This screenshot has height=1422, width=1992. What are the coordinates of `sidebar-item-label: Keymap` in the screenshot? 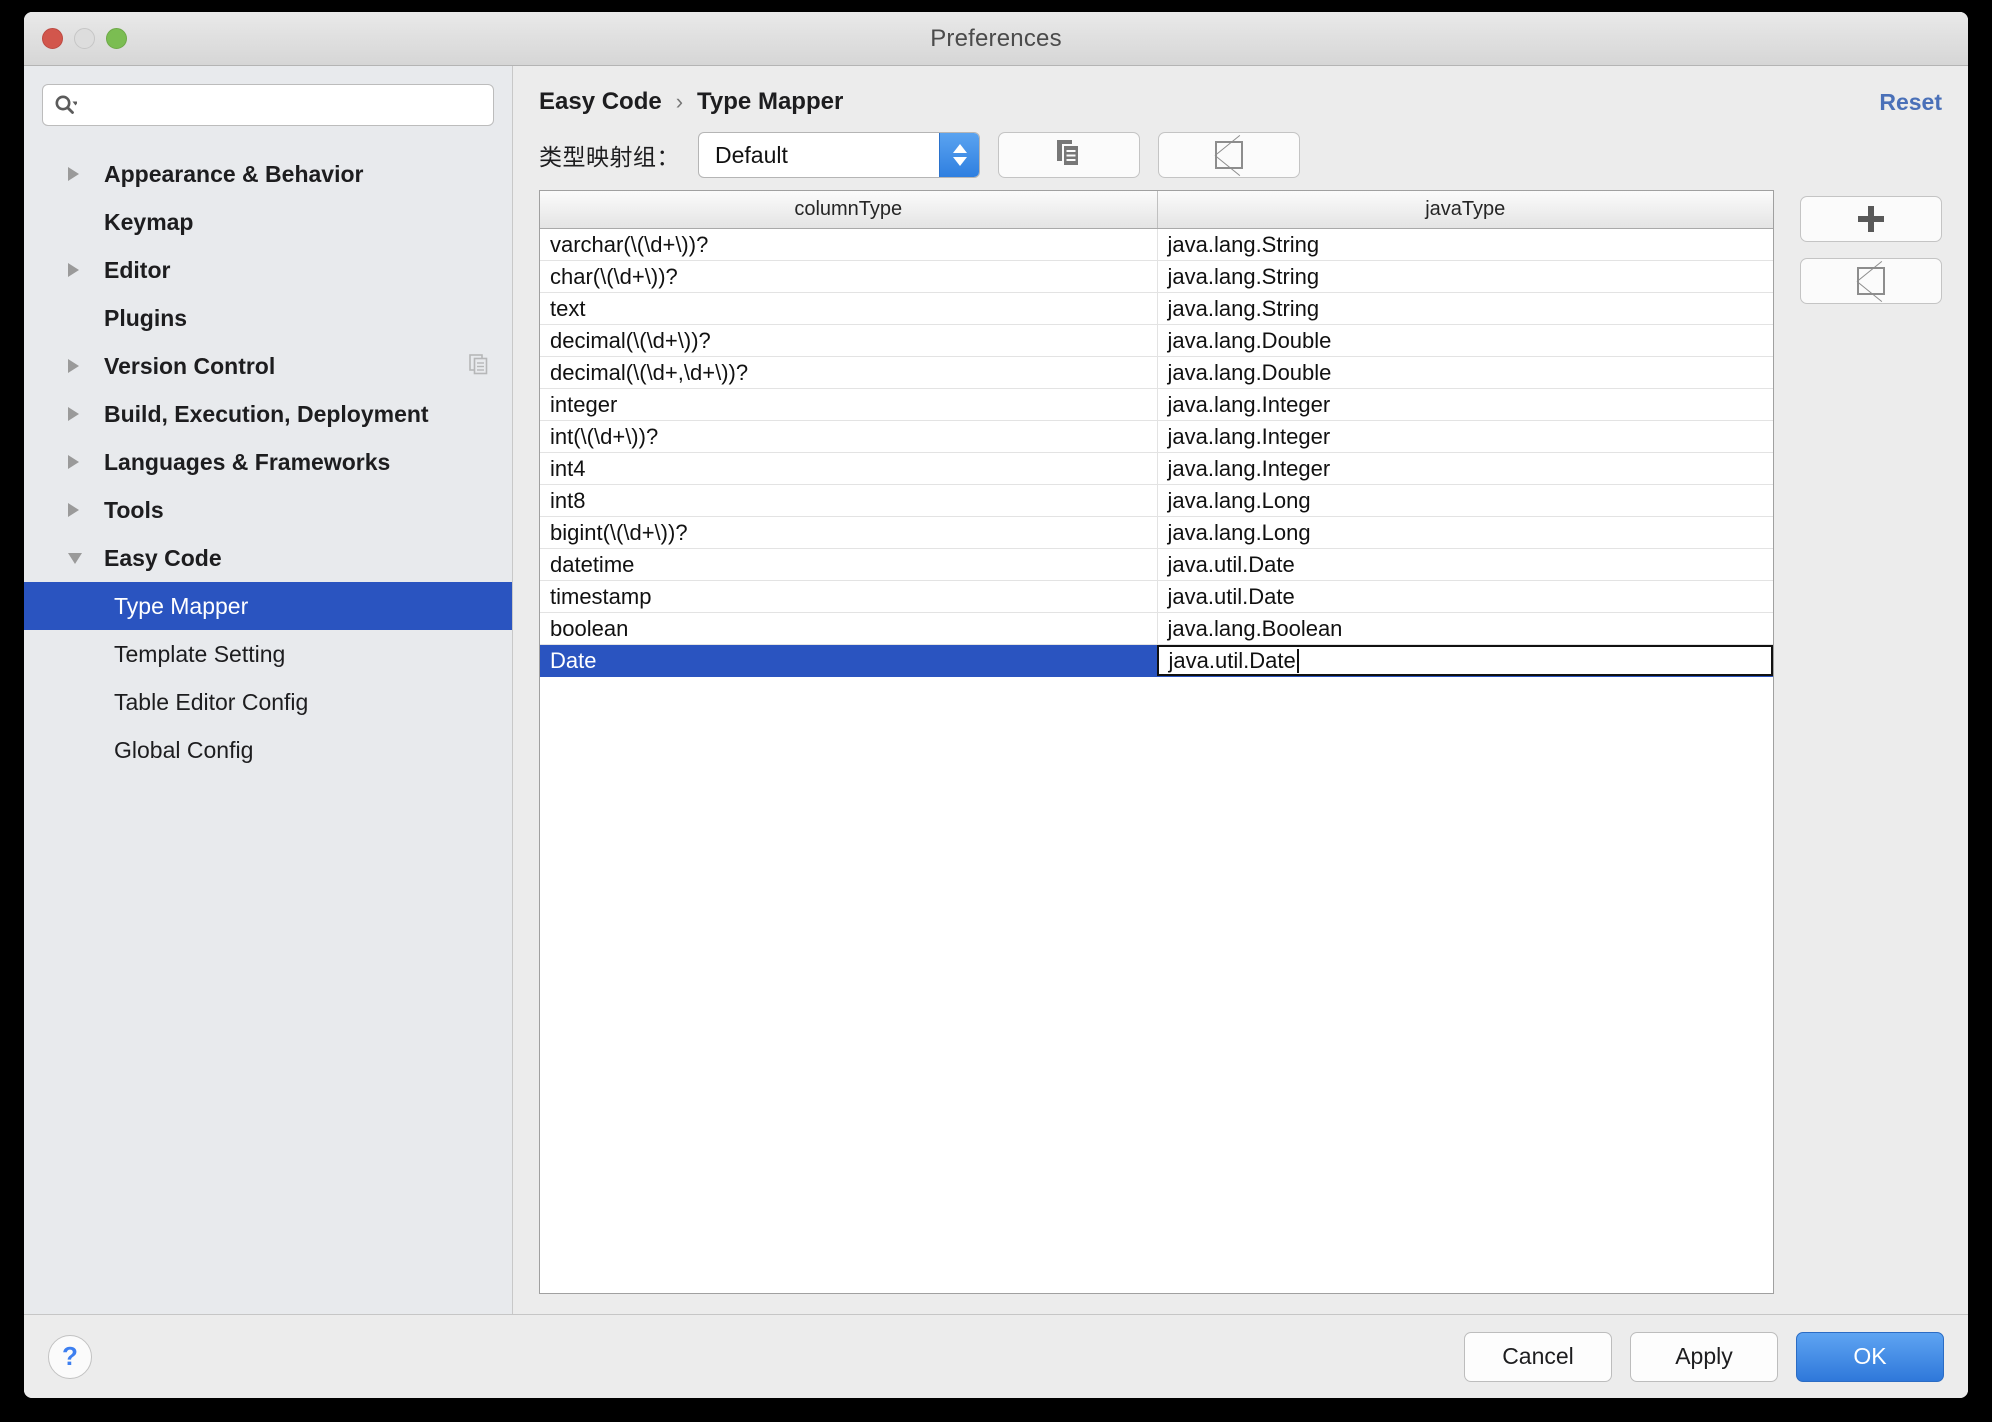 It's located at (149, 221).